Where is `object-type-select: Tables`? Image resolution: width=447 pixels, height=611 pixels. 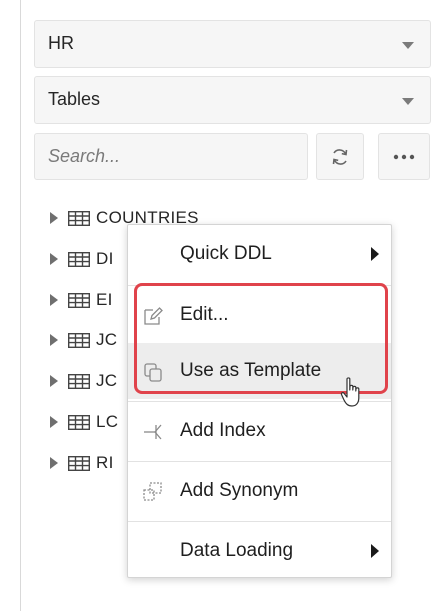
object-type-select: Tables is located at coordinates (232, 100).